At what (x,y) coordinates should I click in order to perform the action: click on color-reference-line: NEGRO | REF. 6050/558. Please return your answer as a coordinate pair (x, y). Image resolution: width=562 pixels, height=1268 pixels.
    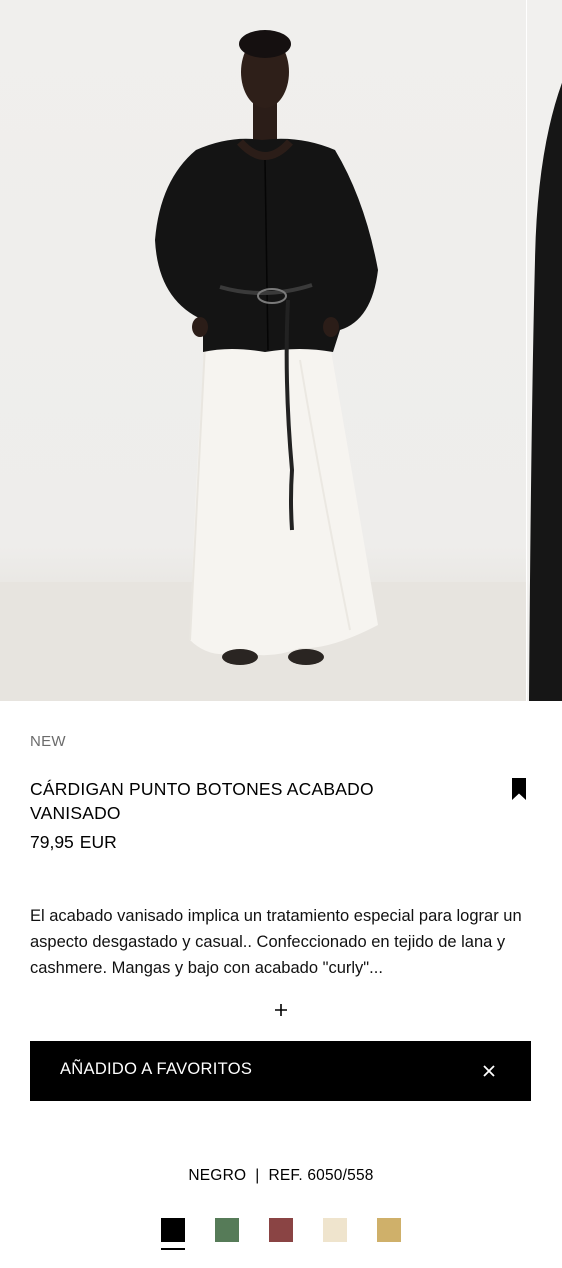
    Looking at the image, I should click on (281, 1176).